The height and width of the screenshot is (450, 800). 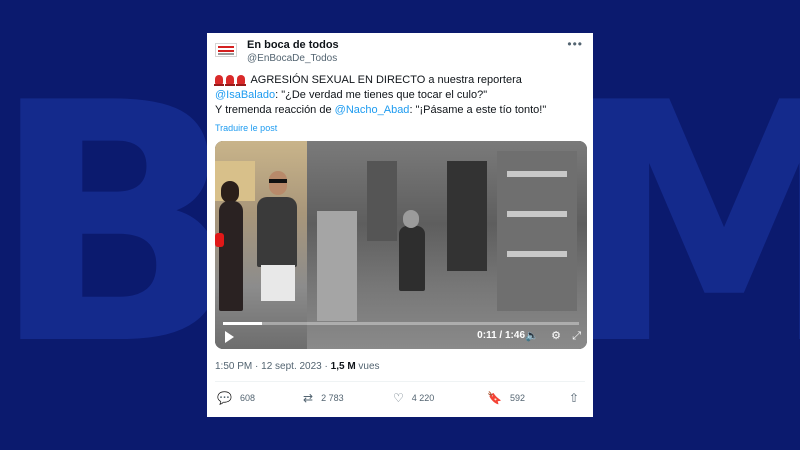 What do you see at coordinates (275, 110) in the screenshot?
I see `tweet-text-line3: Y tremenda reacción de` at bounding box center [275, 110].